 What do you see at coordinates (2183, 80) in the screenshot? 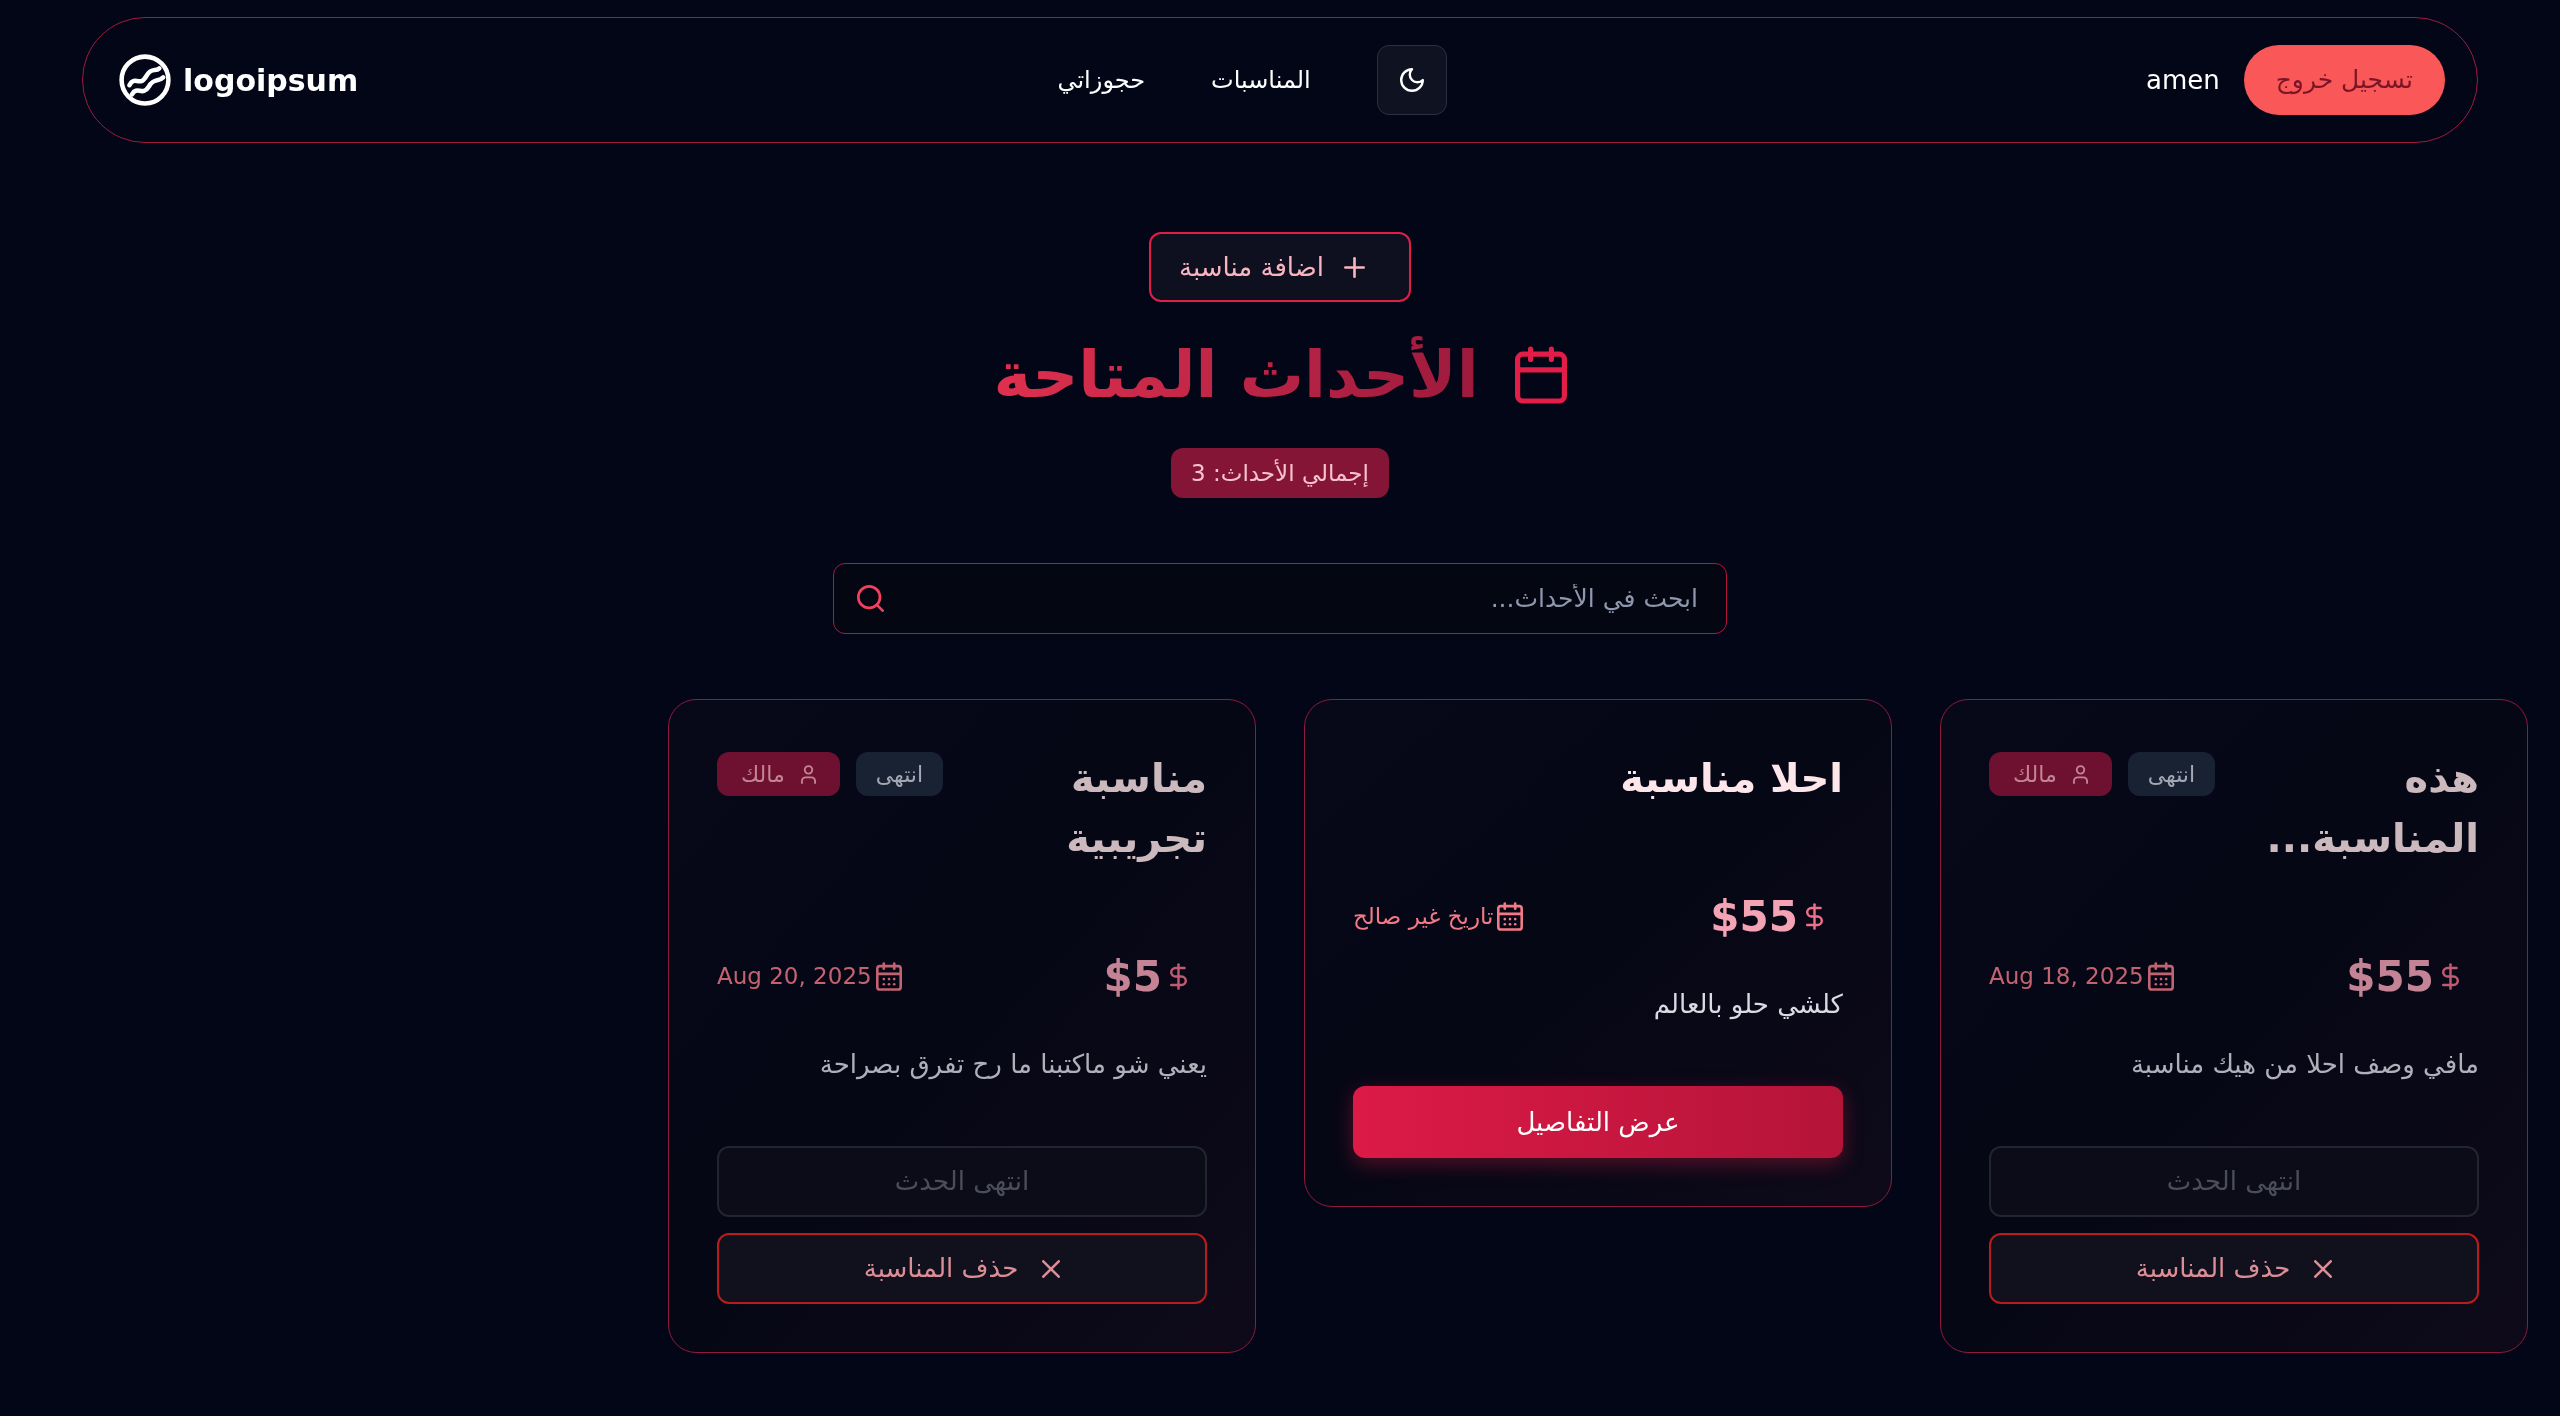
I see `user-name: amen` at bounding box center [2183, 80].